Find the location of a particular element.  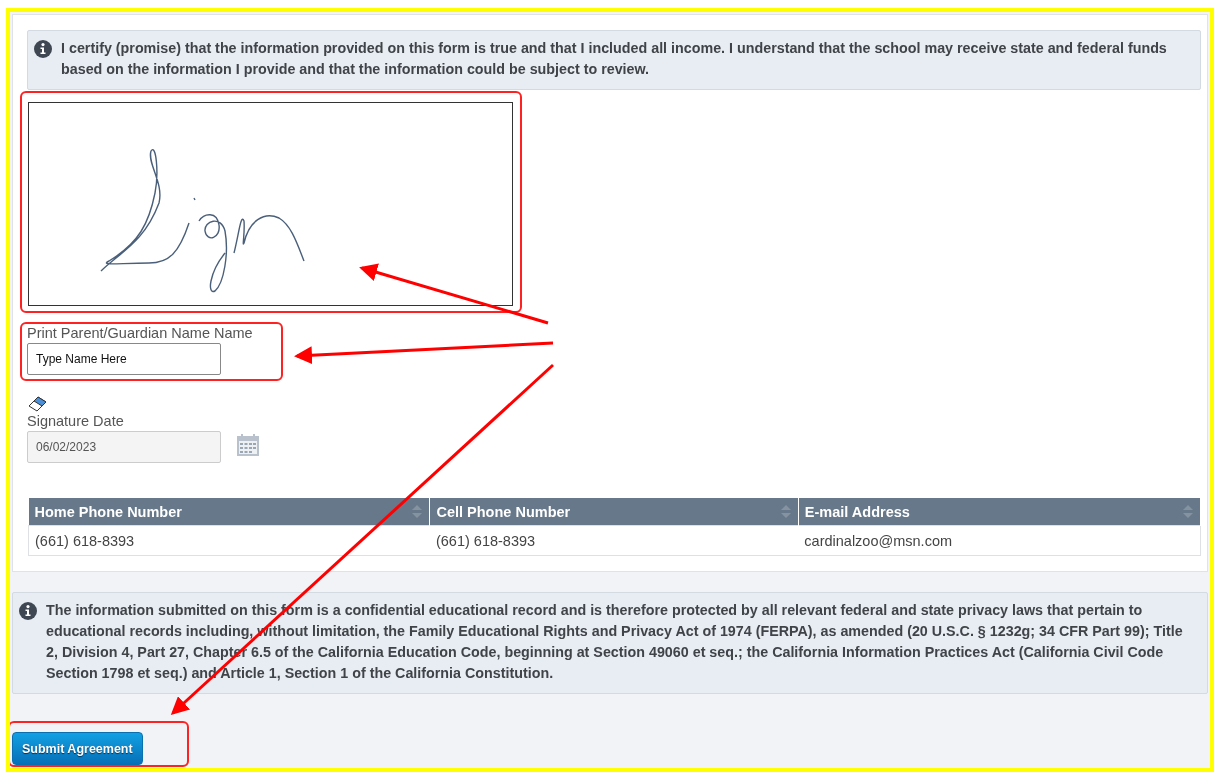

table-cell: cardinalzoo@msn.com is located at coordinates (999, 540).